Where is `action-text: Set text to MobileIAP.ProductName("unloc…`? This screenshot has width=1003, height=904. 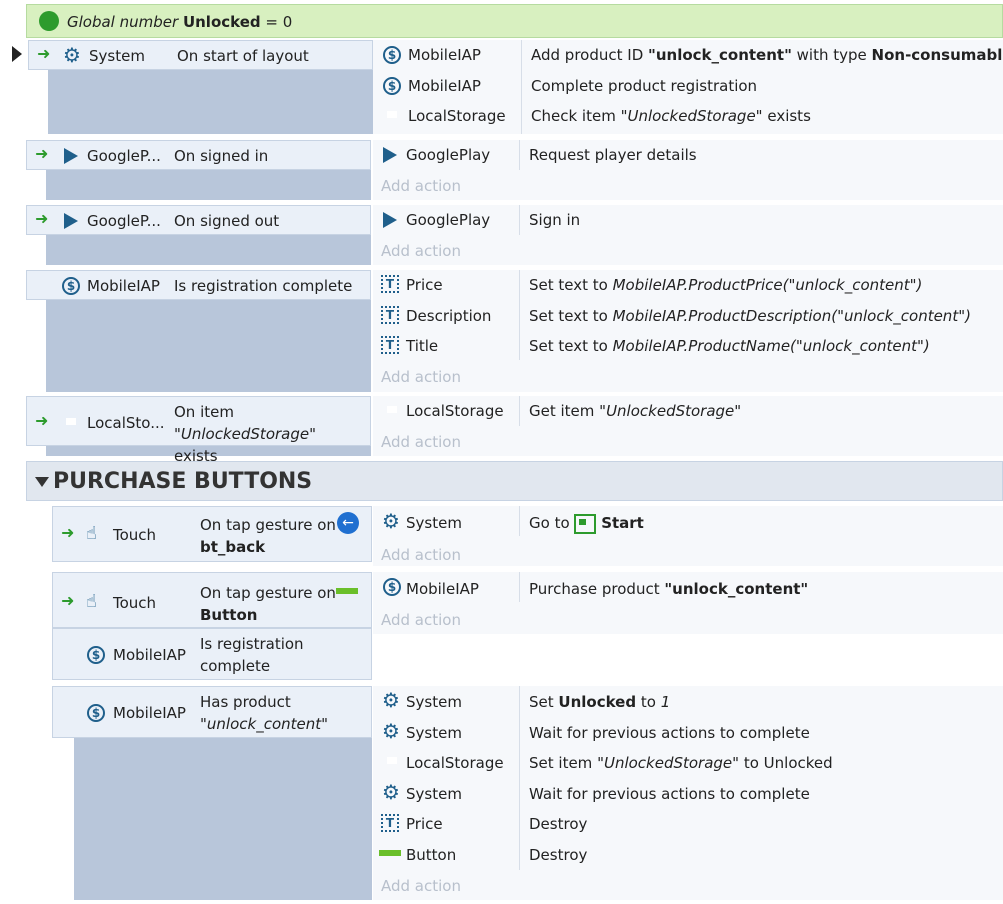
action-text: Set text to MobileIAP.ProductName("unloc… is located at coordinates (729, 346).